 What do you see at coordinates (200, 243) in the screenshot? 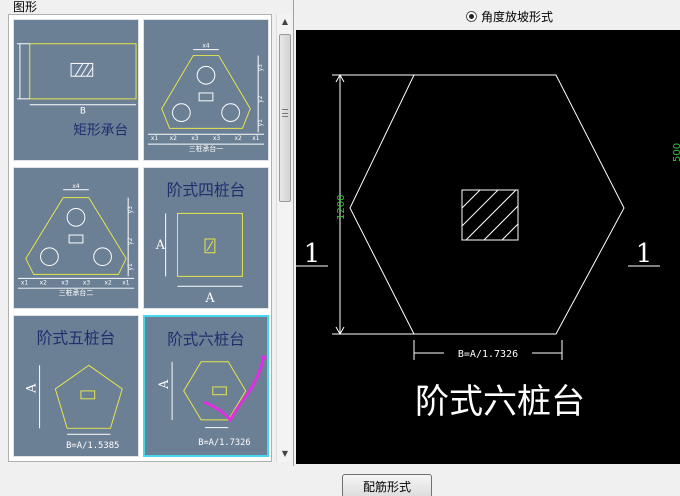
I see `stepped-four-pile-drawing: 阶式四桩台 A A` at bounding box center [200, 243].